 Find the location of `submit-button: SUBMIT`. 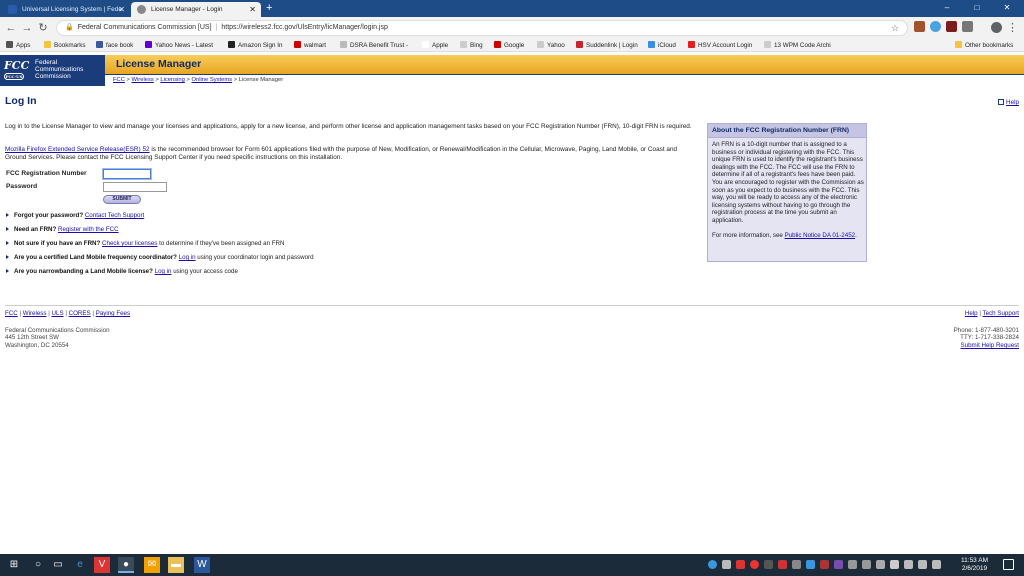

submit-button: SUBMIT is located at coordinates (122, 199).